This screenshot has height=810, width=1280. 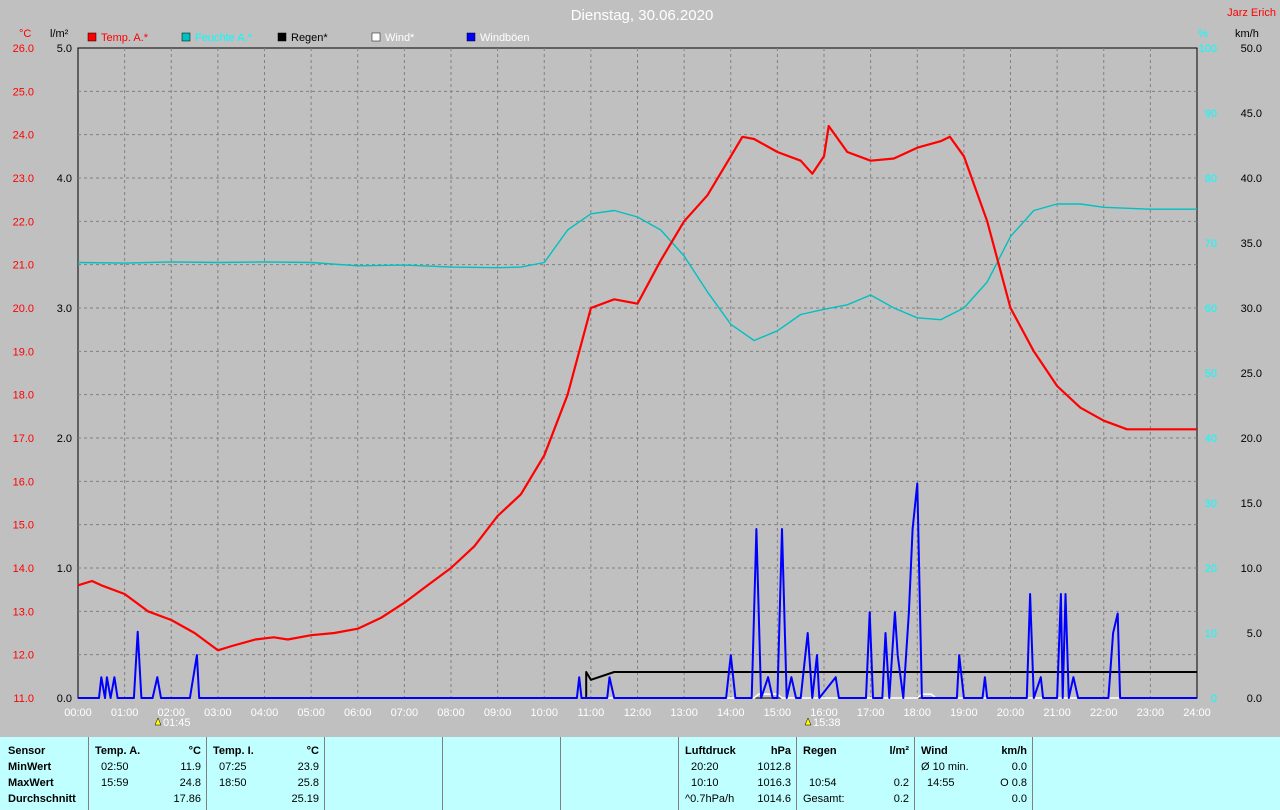 I want to click on time-tick-label: 14:00, so click(x=731, y=713).